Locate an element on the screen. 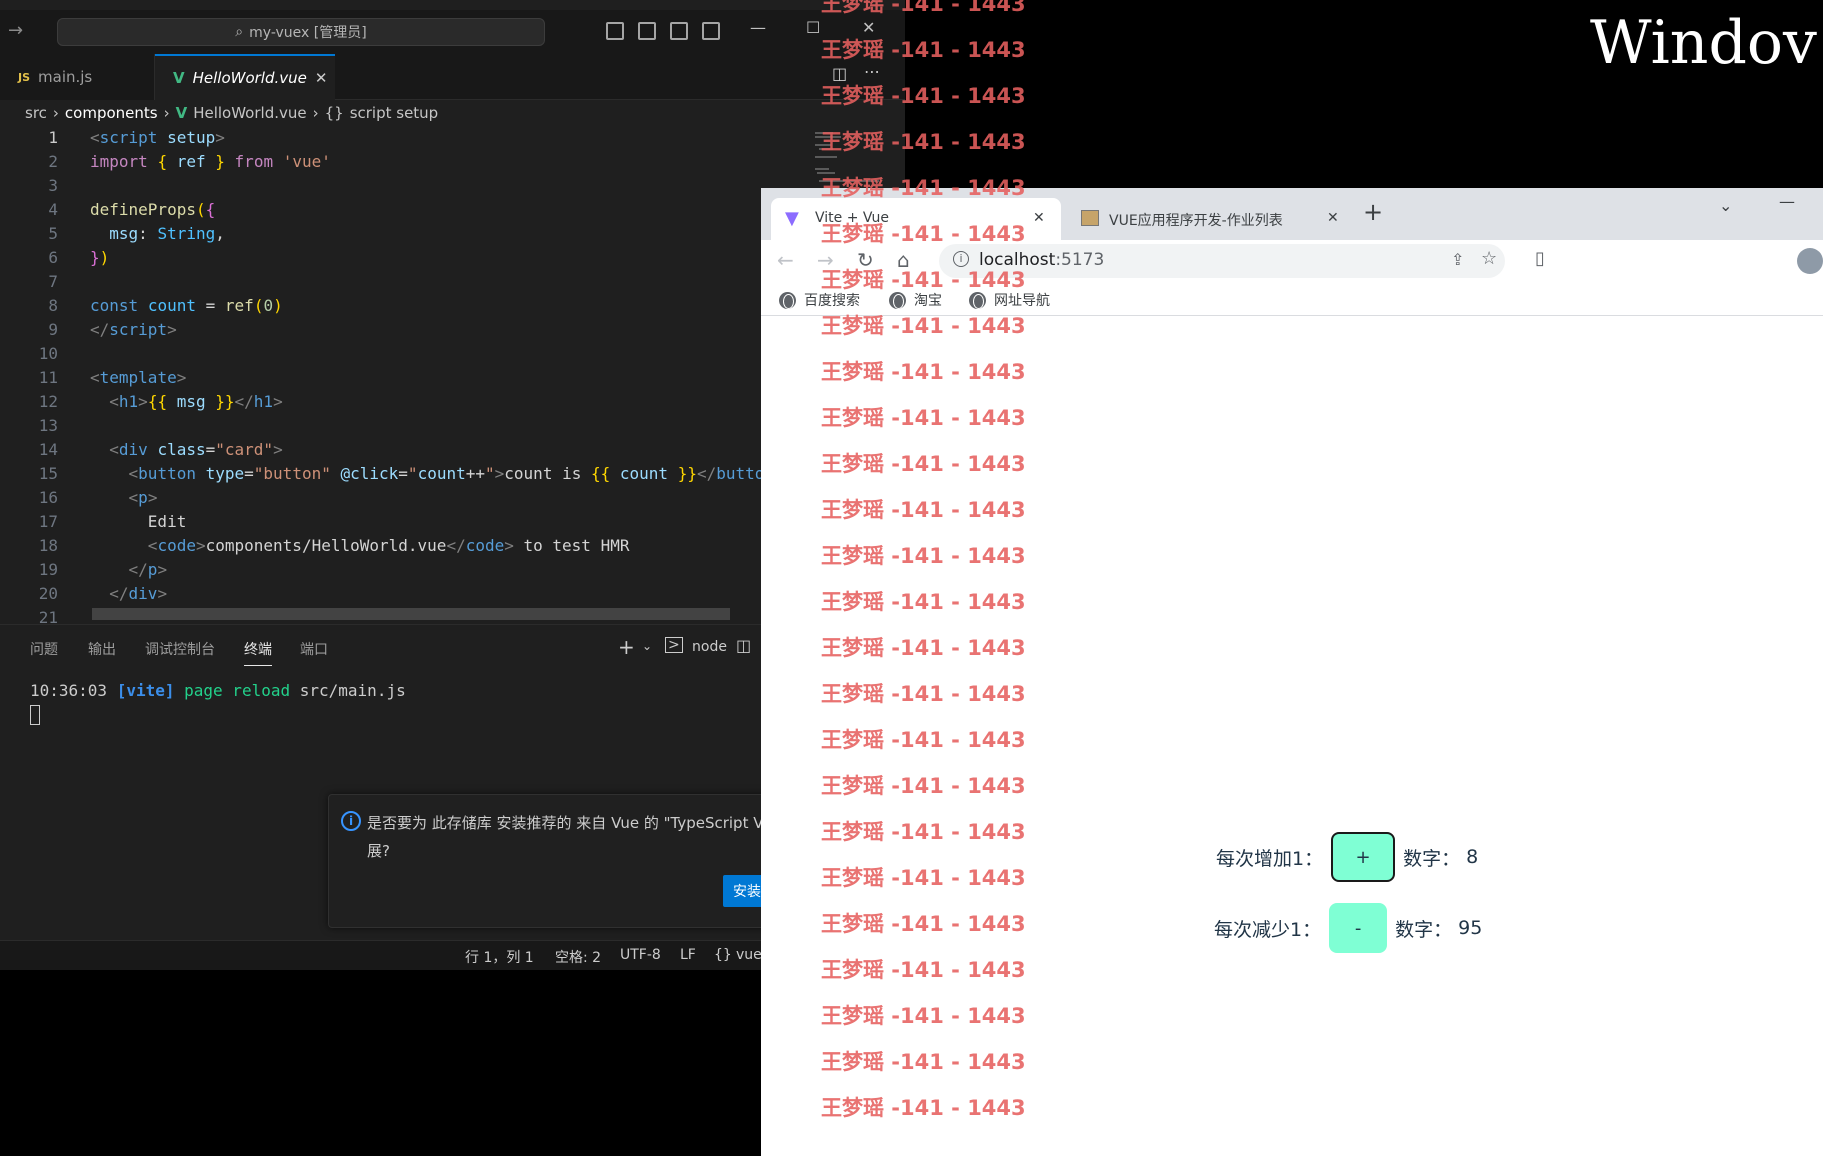 This screenshot has height=1156, width=1823. decrement-value: 95 is located at coordinates (1470, 928).